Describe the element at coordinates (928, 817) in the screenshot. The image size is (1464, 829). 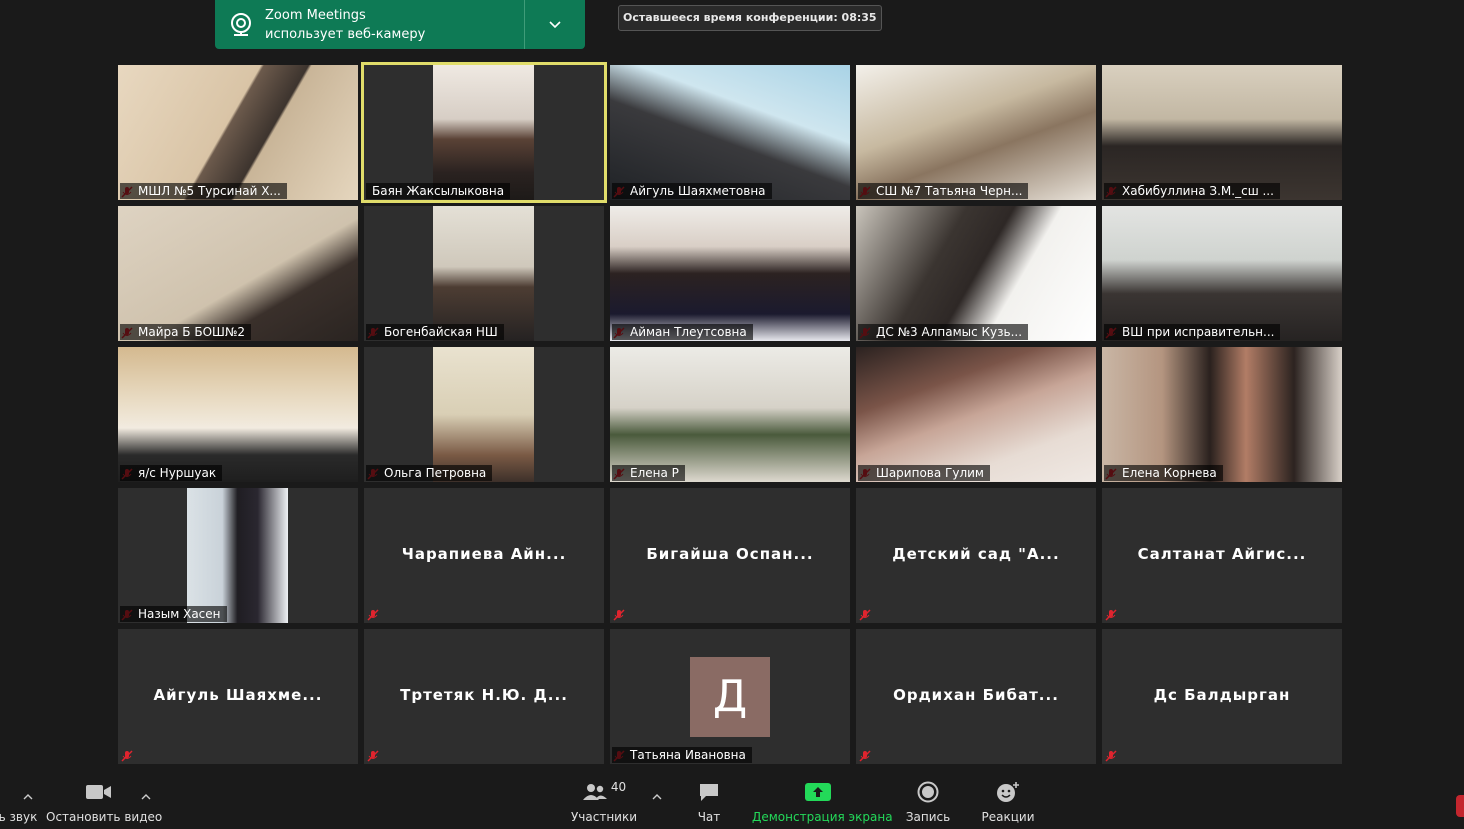
I see `record-label: Запись` at that location.